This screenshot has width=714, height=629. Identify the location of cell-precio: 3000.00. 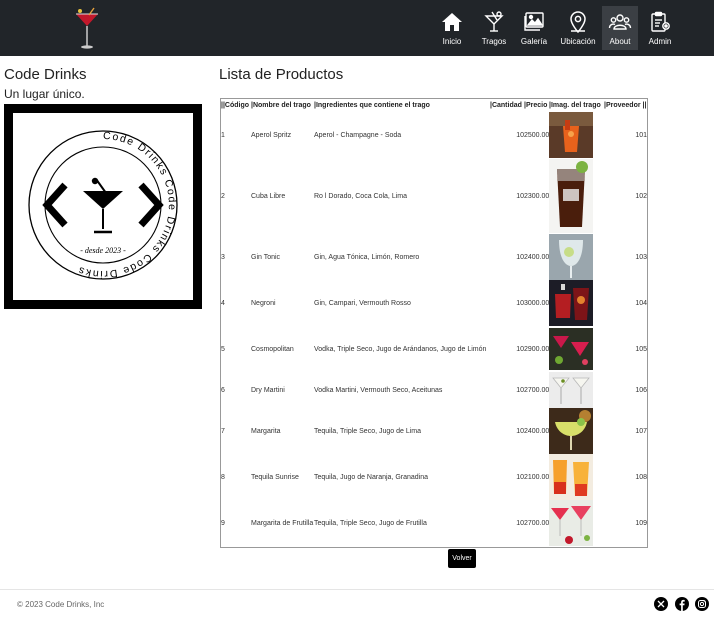
(536, 303).